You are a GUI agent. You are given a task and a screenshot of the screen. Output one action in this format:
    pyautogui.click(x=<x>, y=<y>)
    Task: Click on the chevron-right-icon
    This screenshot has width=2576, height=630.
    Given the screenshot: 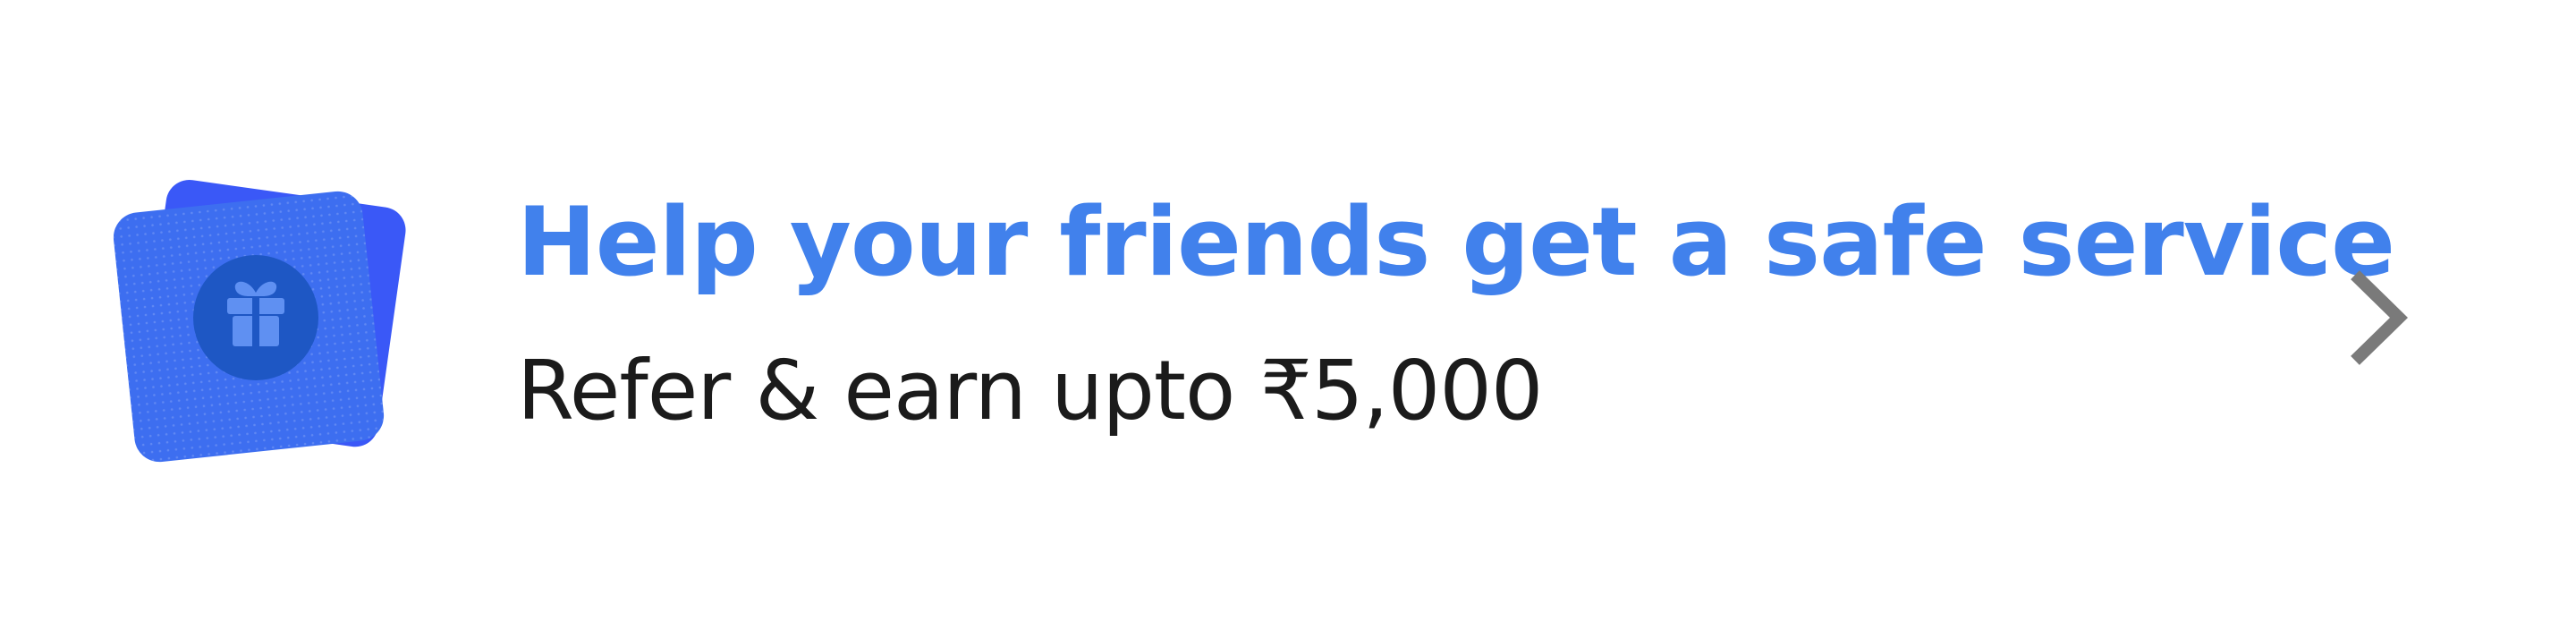 What is the action you would take?
    pyautogui.click(x=2379, y=317)
    